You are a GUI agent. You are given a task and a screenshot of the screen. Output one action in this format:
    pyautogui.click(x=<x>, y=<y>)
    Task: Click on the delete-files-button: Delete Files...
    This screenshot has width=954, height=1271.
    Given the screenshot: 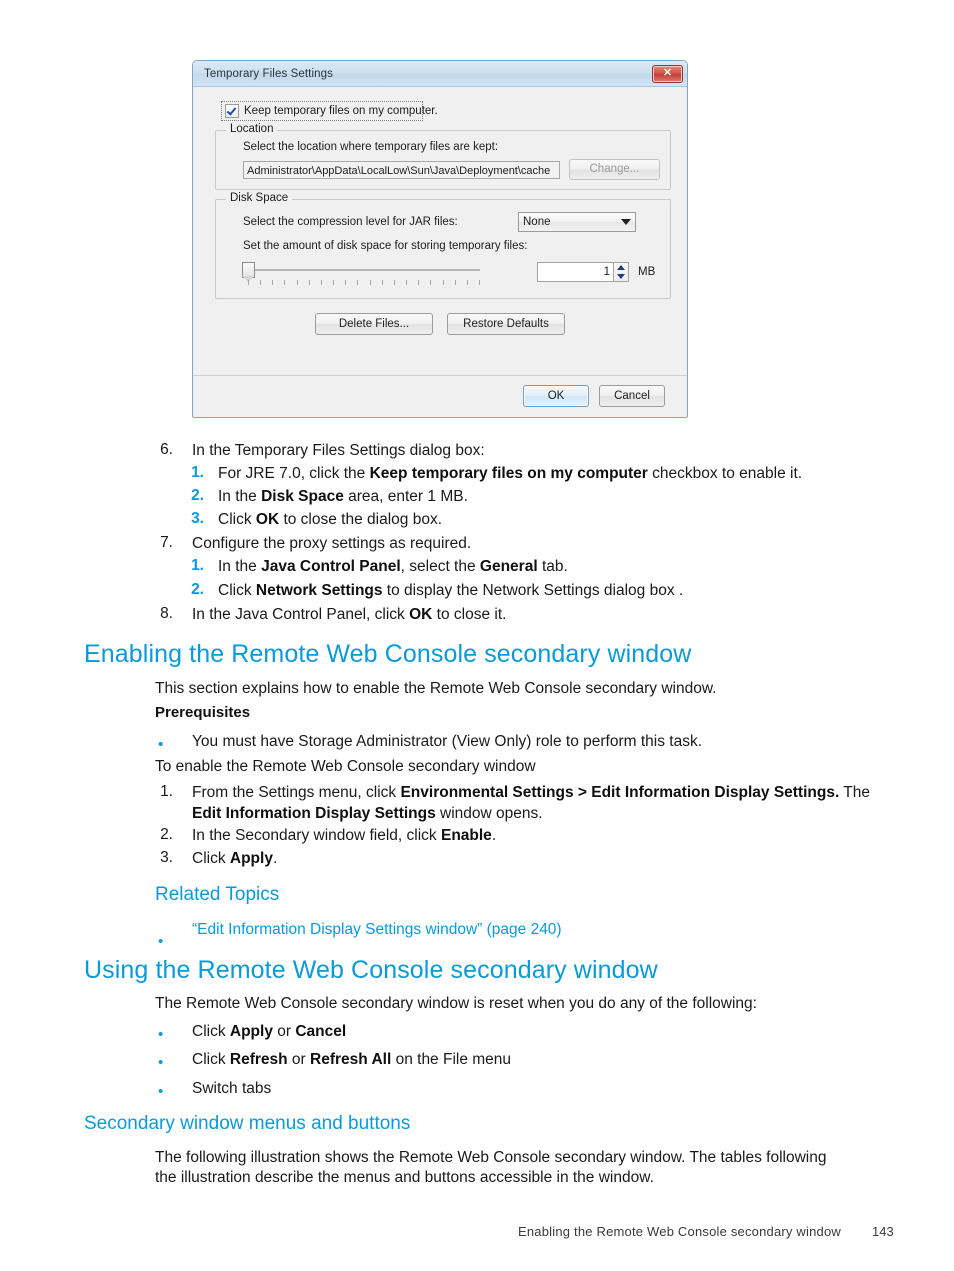 What is the action you would take?
    pyautogui.click(x=374, y=324)
    